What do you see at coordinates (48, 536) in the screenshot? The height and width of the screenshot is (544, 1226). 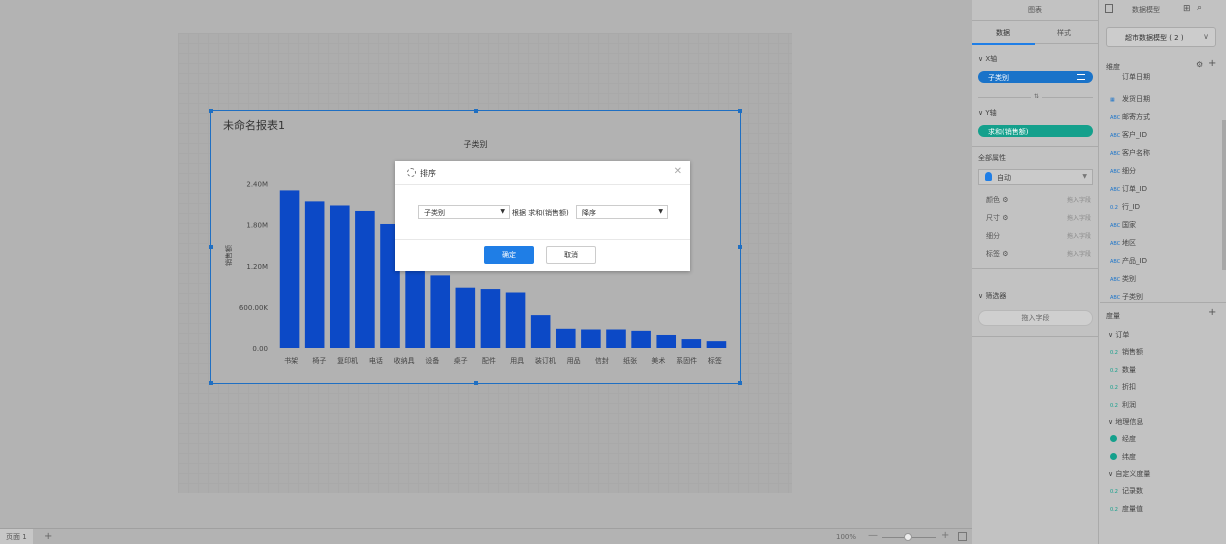 I see `add-page-button: +` at bounding box center [48, 536].